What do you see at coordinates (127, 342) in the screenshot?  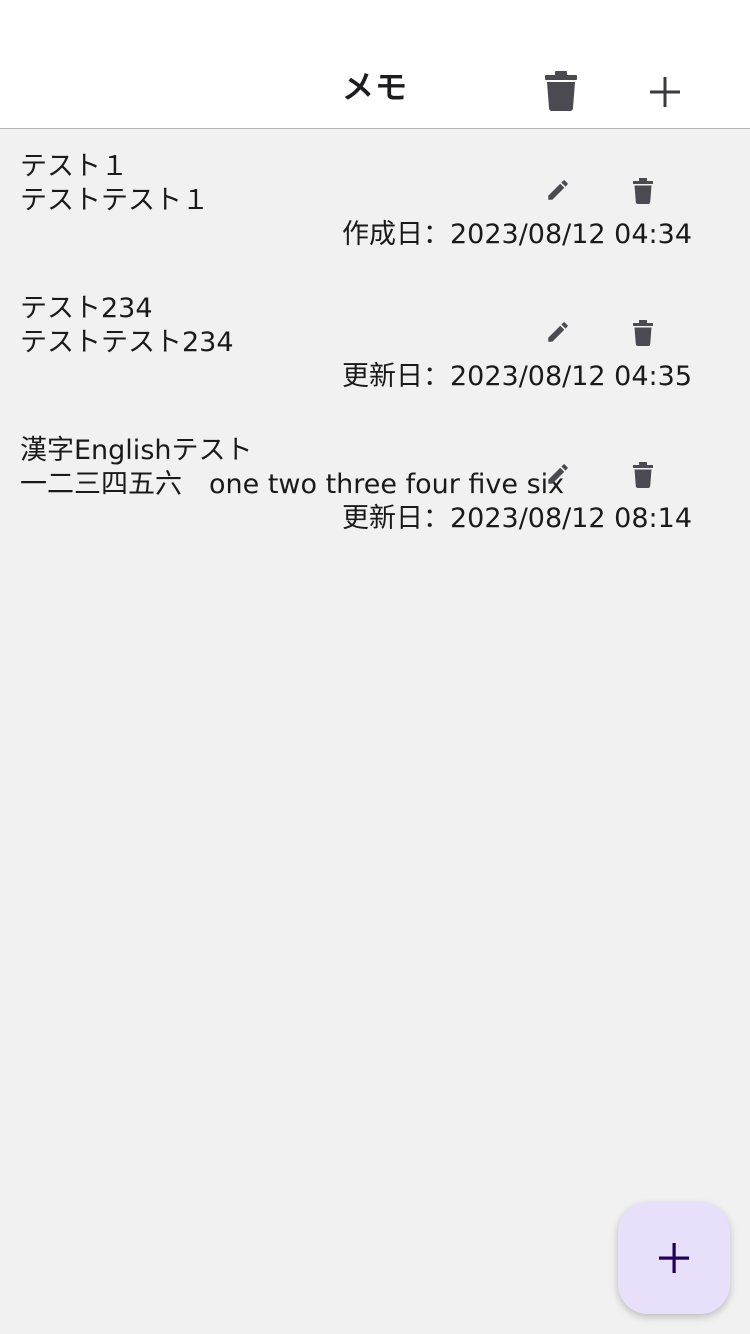 I see `memo-body: テストテスト234` at bounding box center [127, 342].